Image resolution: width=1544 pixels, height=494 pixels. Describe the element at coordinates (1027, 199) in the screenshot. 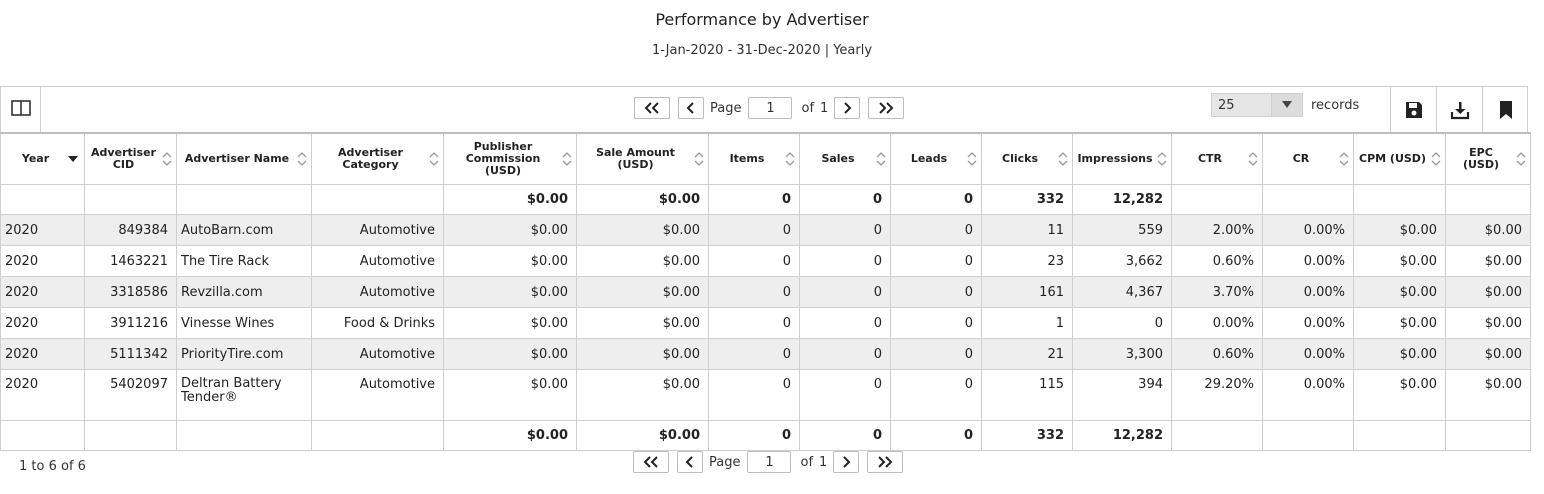

I see `total-clicks: 332` at that location.